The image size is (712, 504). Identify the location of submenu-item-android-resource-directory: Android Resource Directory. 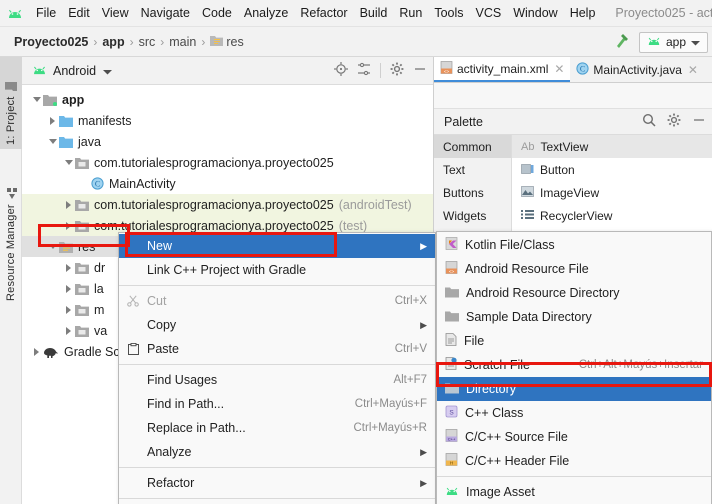
(574, 293).